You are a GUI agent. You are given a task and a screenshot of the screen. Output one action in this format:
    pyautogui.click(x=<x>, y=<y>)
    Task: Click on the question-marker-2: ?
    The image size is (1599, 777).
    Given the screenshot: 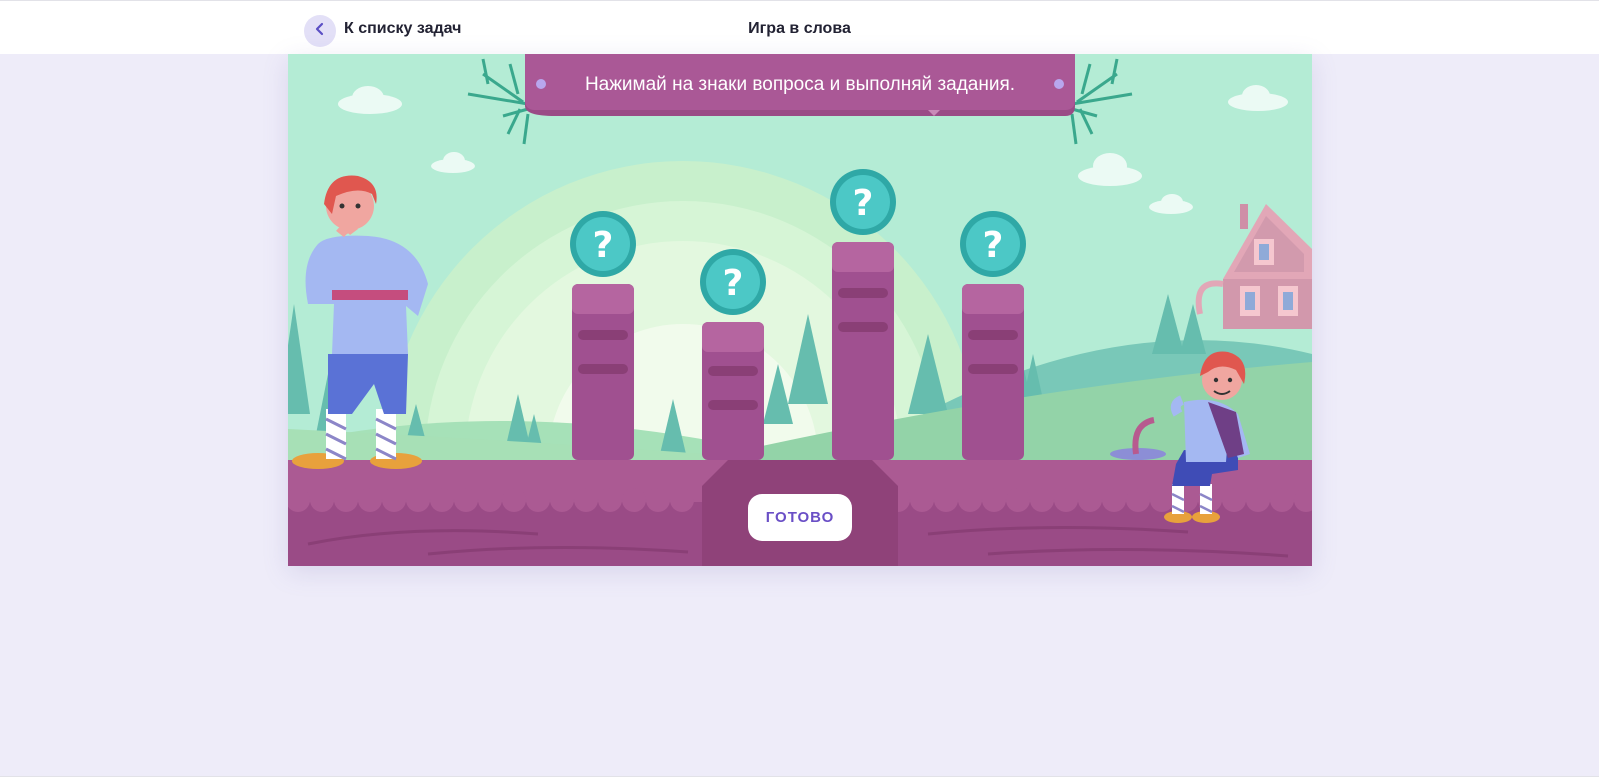 What is the action you would take?
    pyautogui.click(x=733, y=282)
    